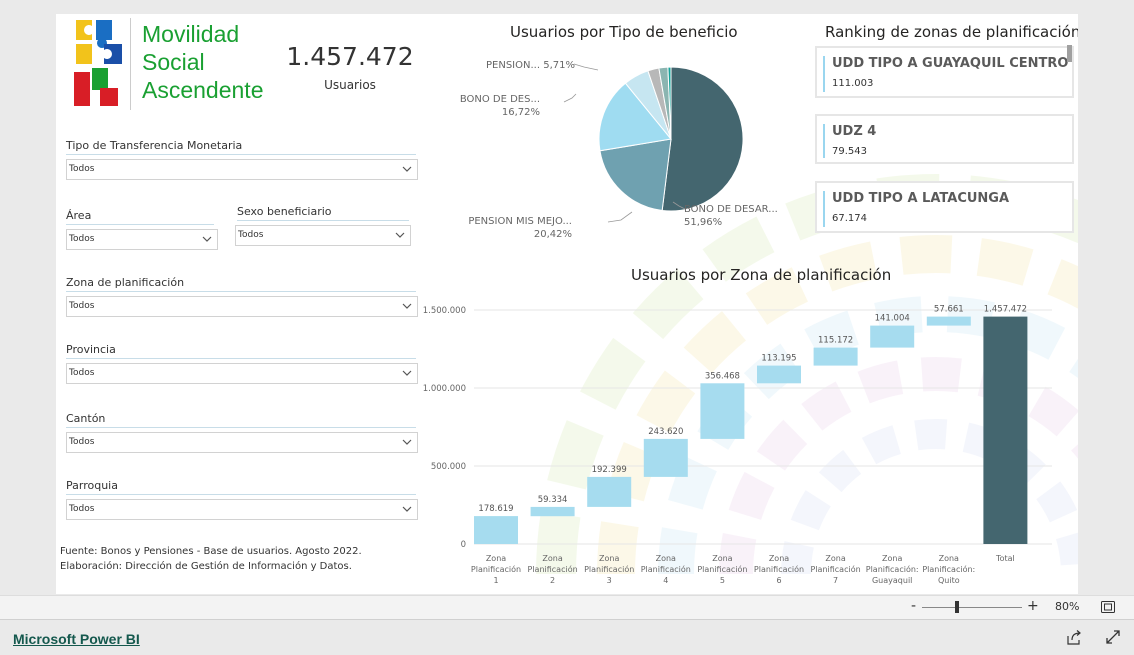 The height and width of the screenshot is (655, 1134). I want to click on pie-slices, so click(671, 139).